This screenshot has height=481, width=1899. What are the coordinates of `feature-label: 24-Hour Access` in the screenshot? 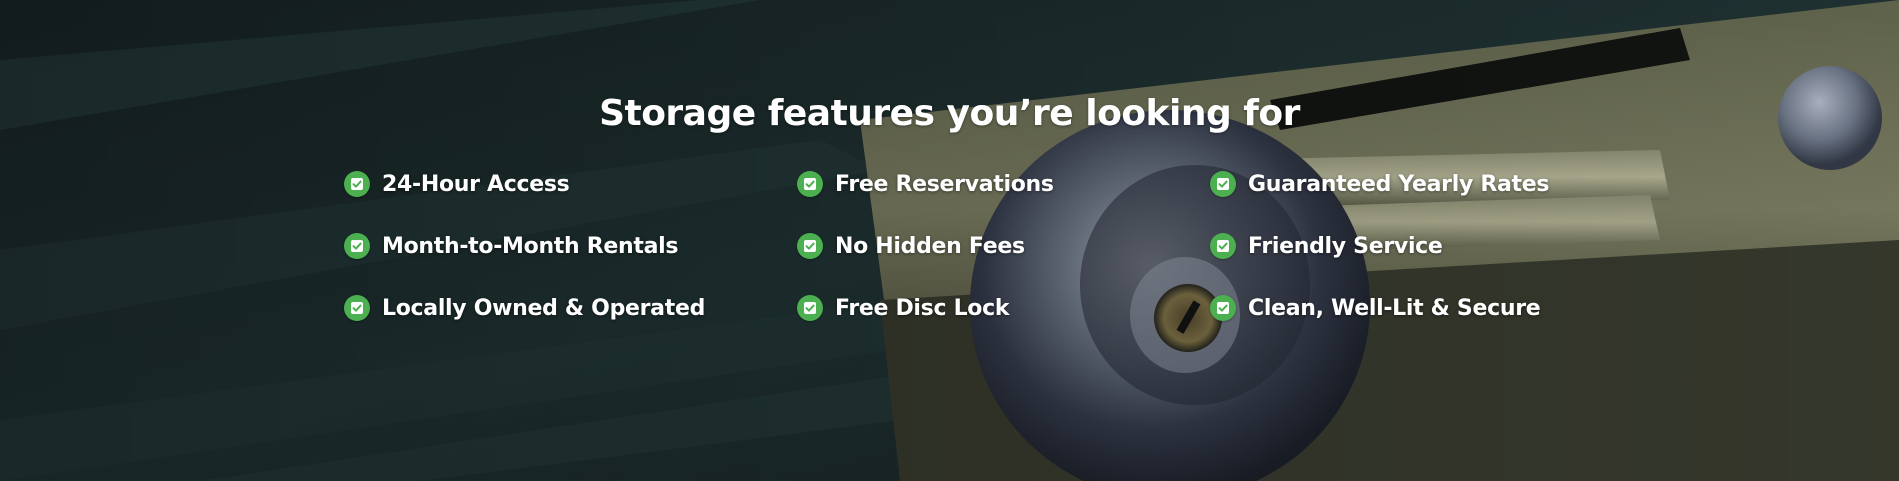 It's located at (476, 184).